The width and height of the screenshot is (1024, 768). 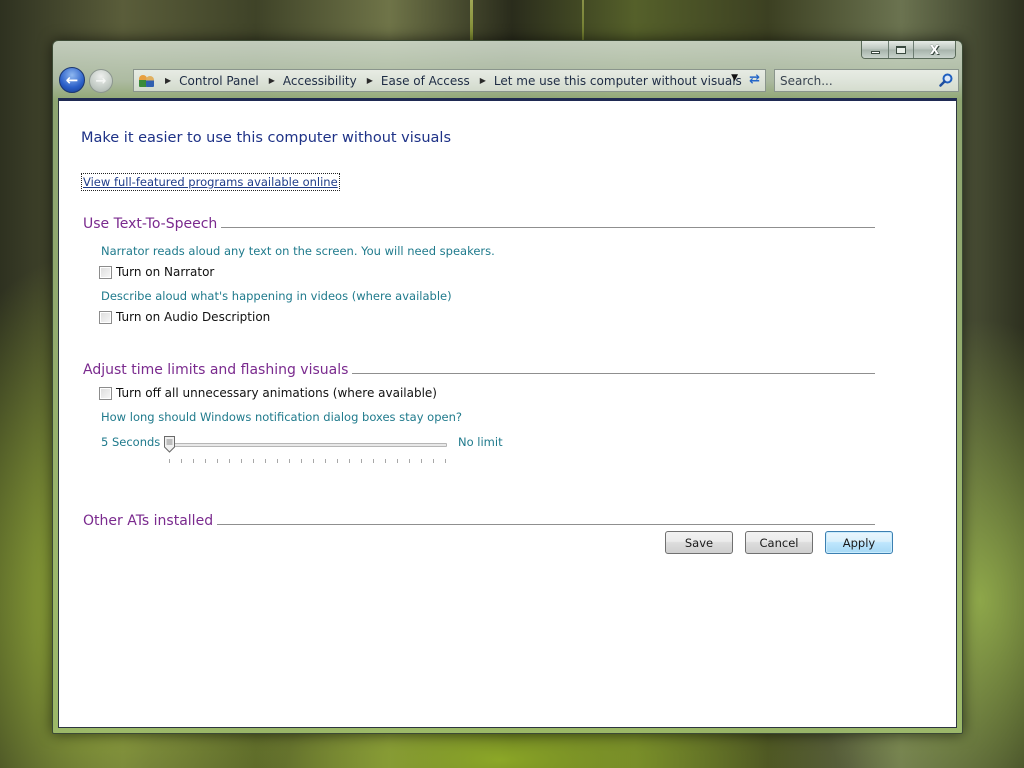 I want to click on slider-max-label: No limit, so click(x=480, y=442).